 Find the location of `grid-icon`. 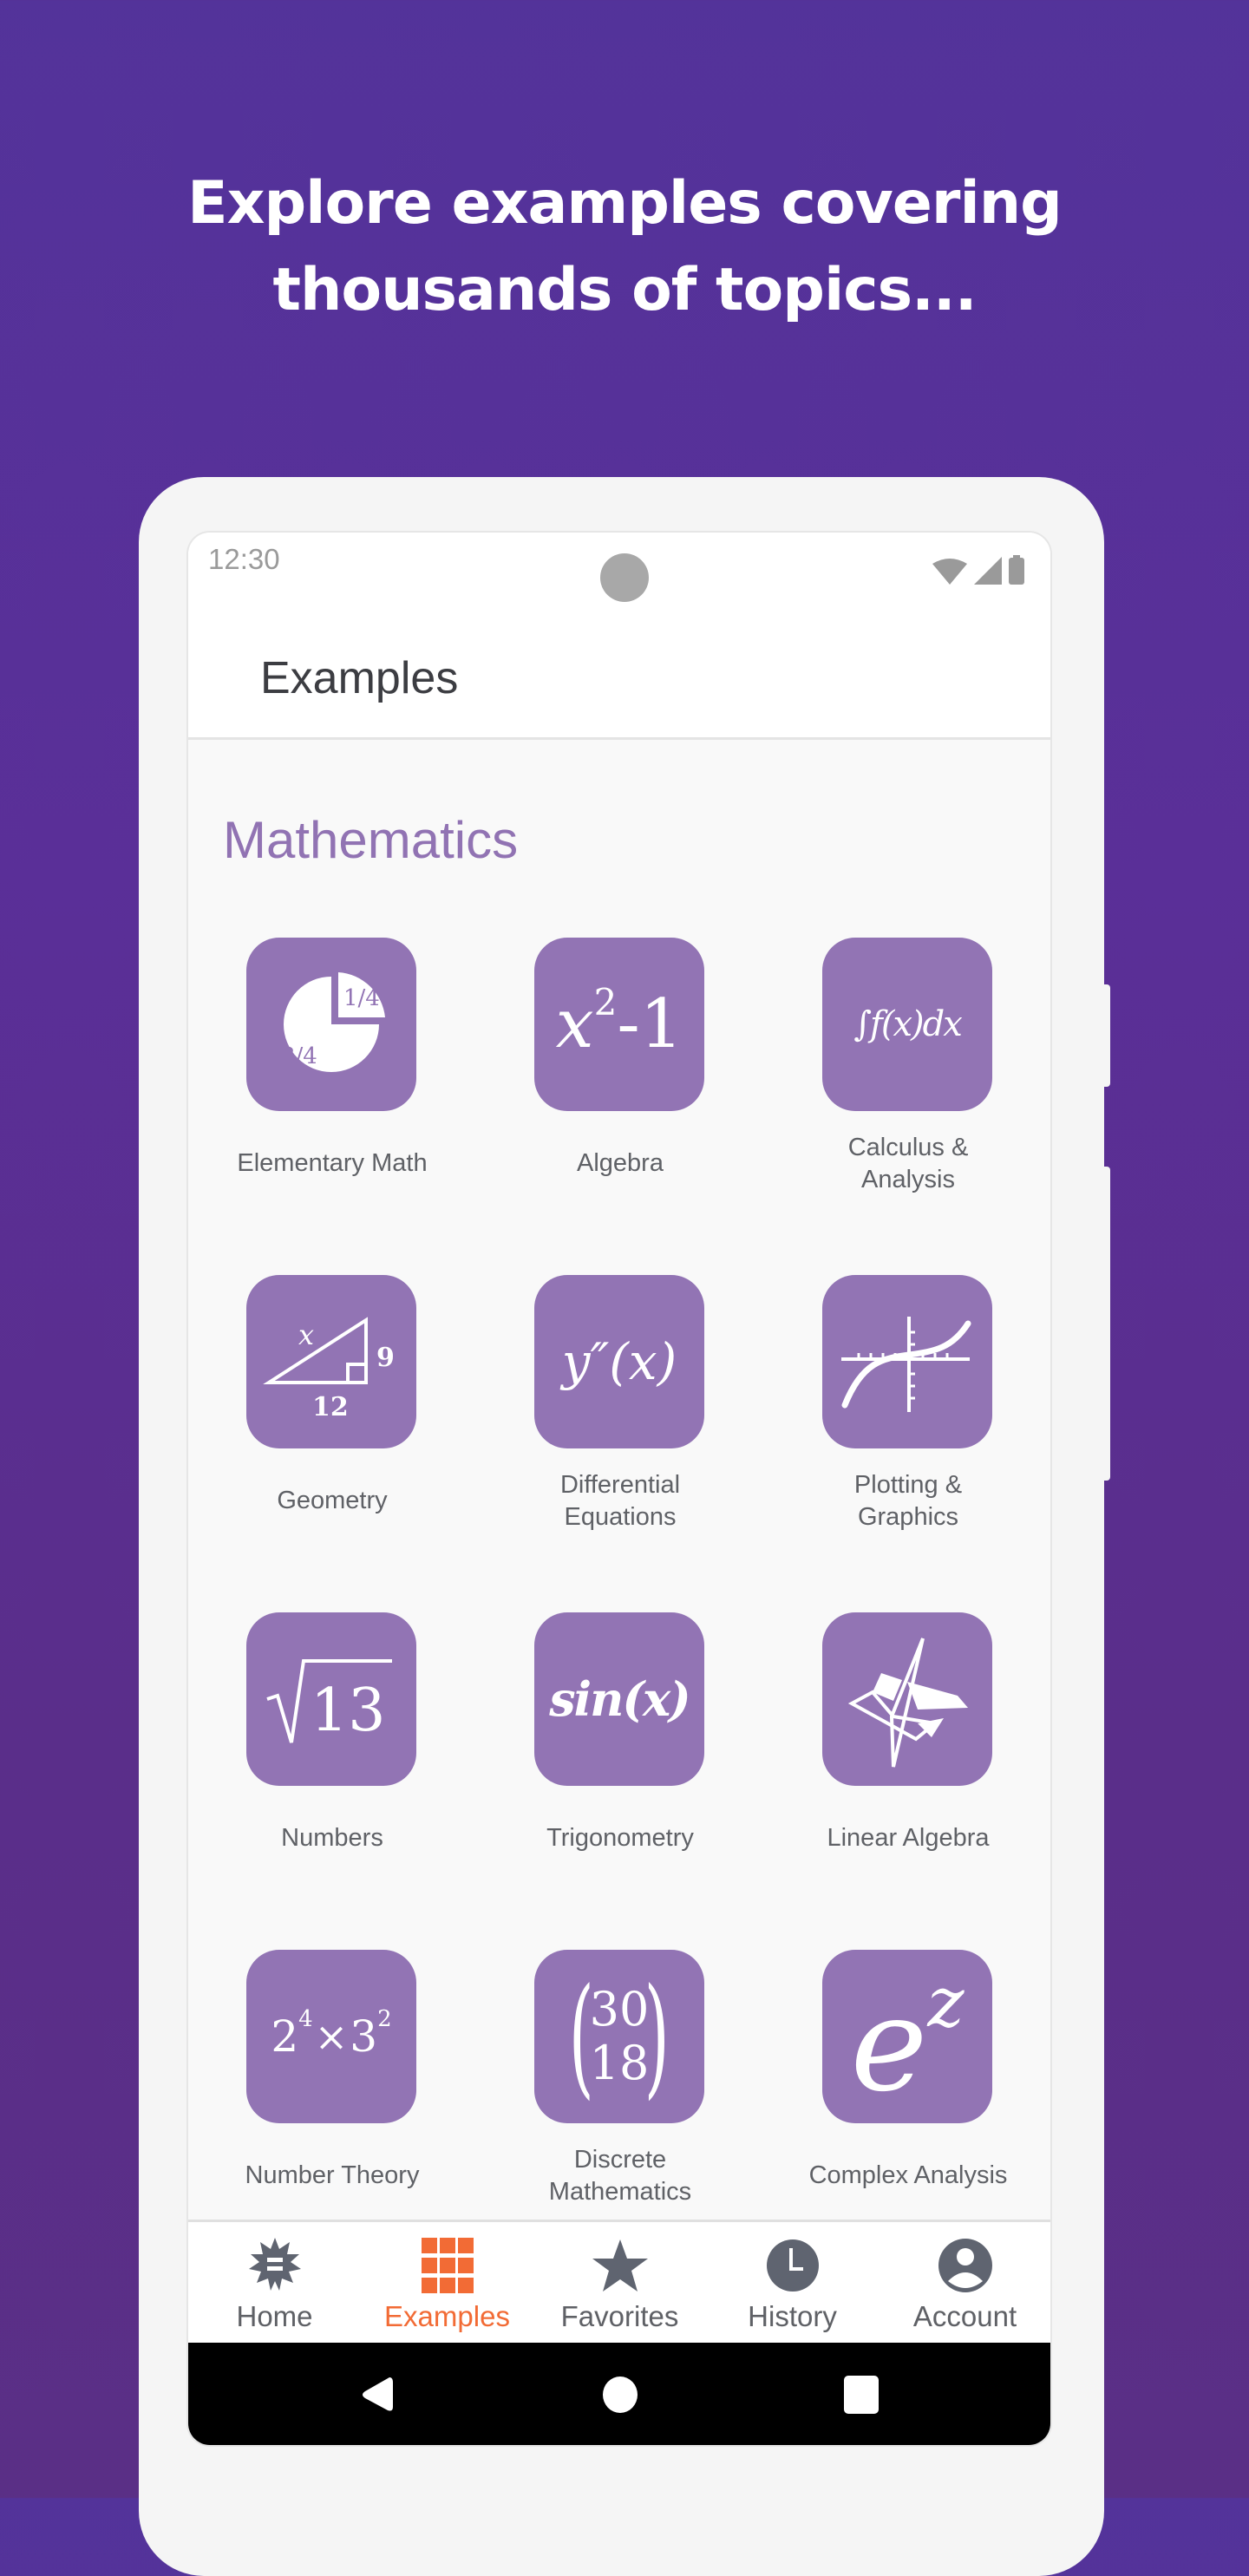

grid-icon is located at coordinates (447, 2265).